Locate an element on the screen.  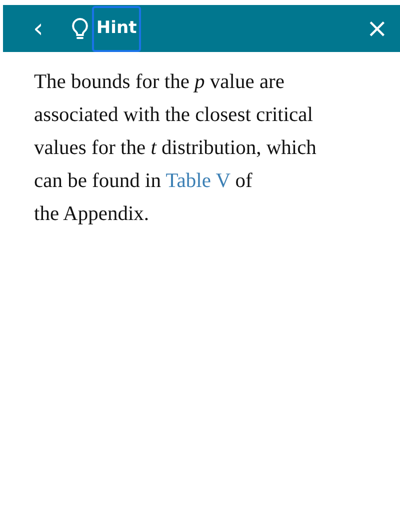
panel-title: Hint is located at coordinates (116, 29).